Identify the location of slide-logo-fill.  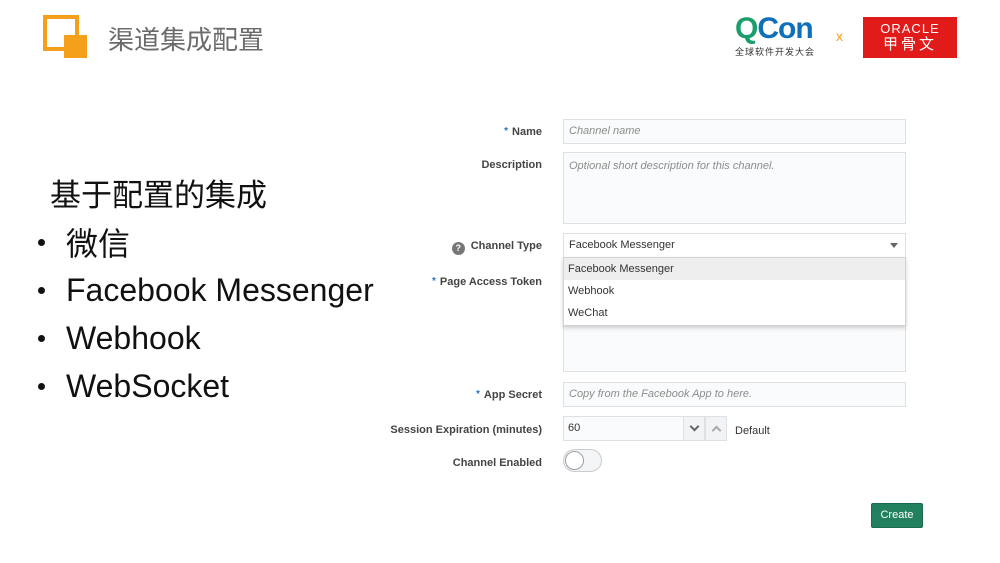
(75, 46).